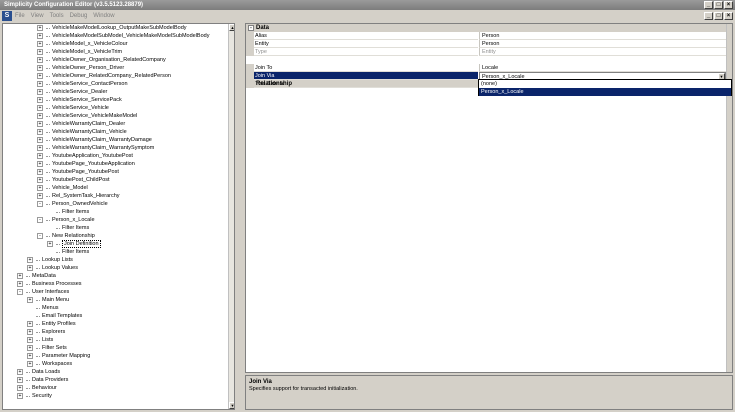 The height and width of the screenshot is (412, 735). I want to click on dropdown-option: Person_x_Locale, so click(605, 92).